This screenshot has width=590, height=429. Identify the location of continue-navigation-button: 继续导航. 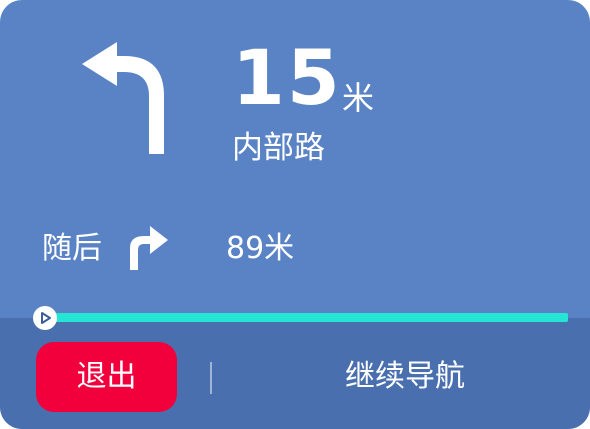
(405, 377).